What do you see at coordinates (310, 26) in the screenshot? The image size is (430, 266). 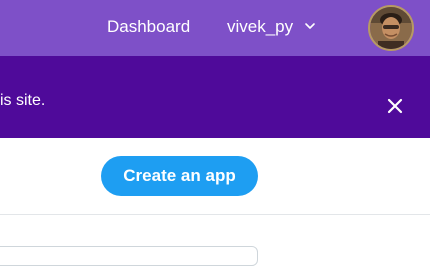 I see `chevron-down-icon` at bounding box center [310, 26].